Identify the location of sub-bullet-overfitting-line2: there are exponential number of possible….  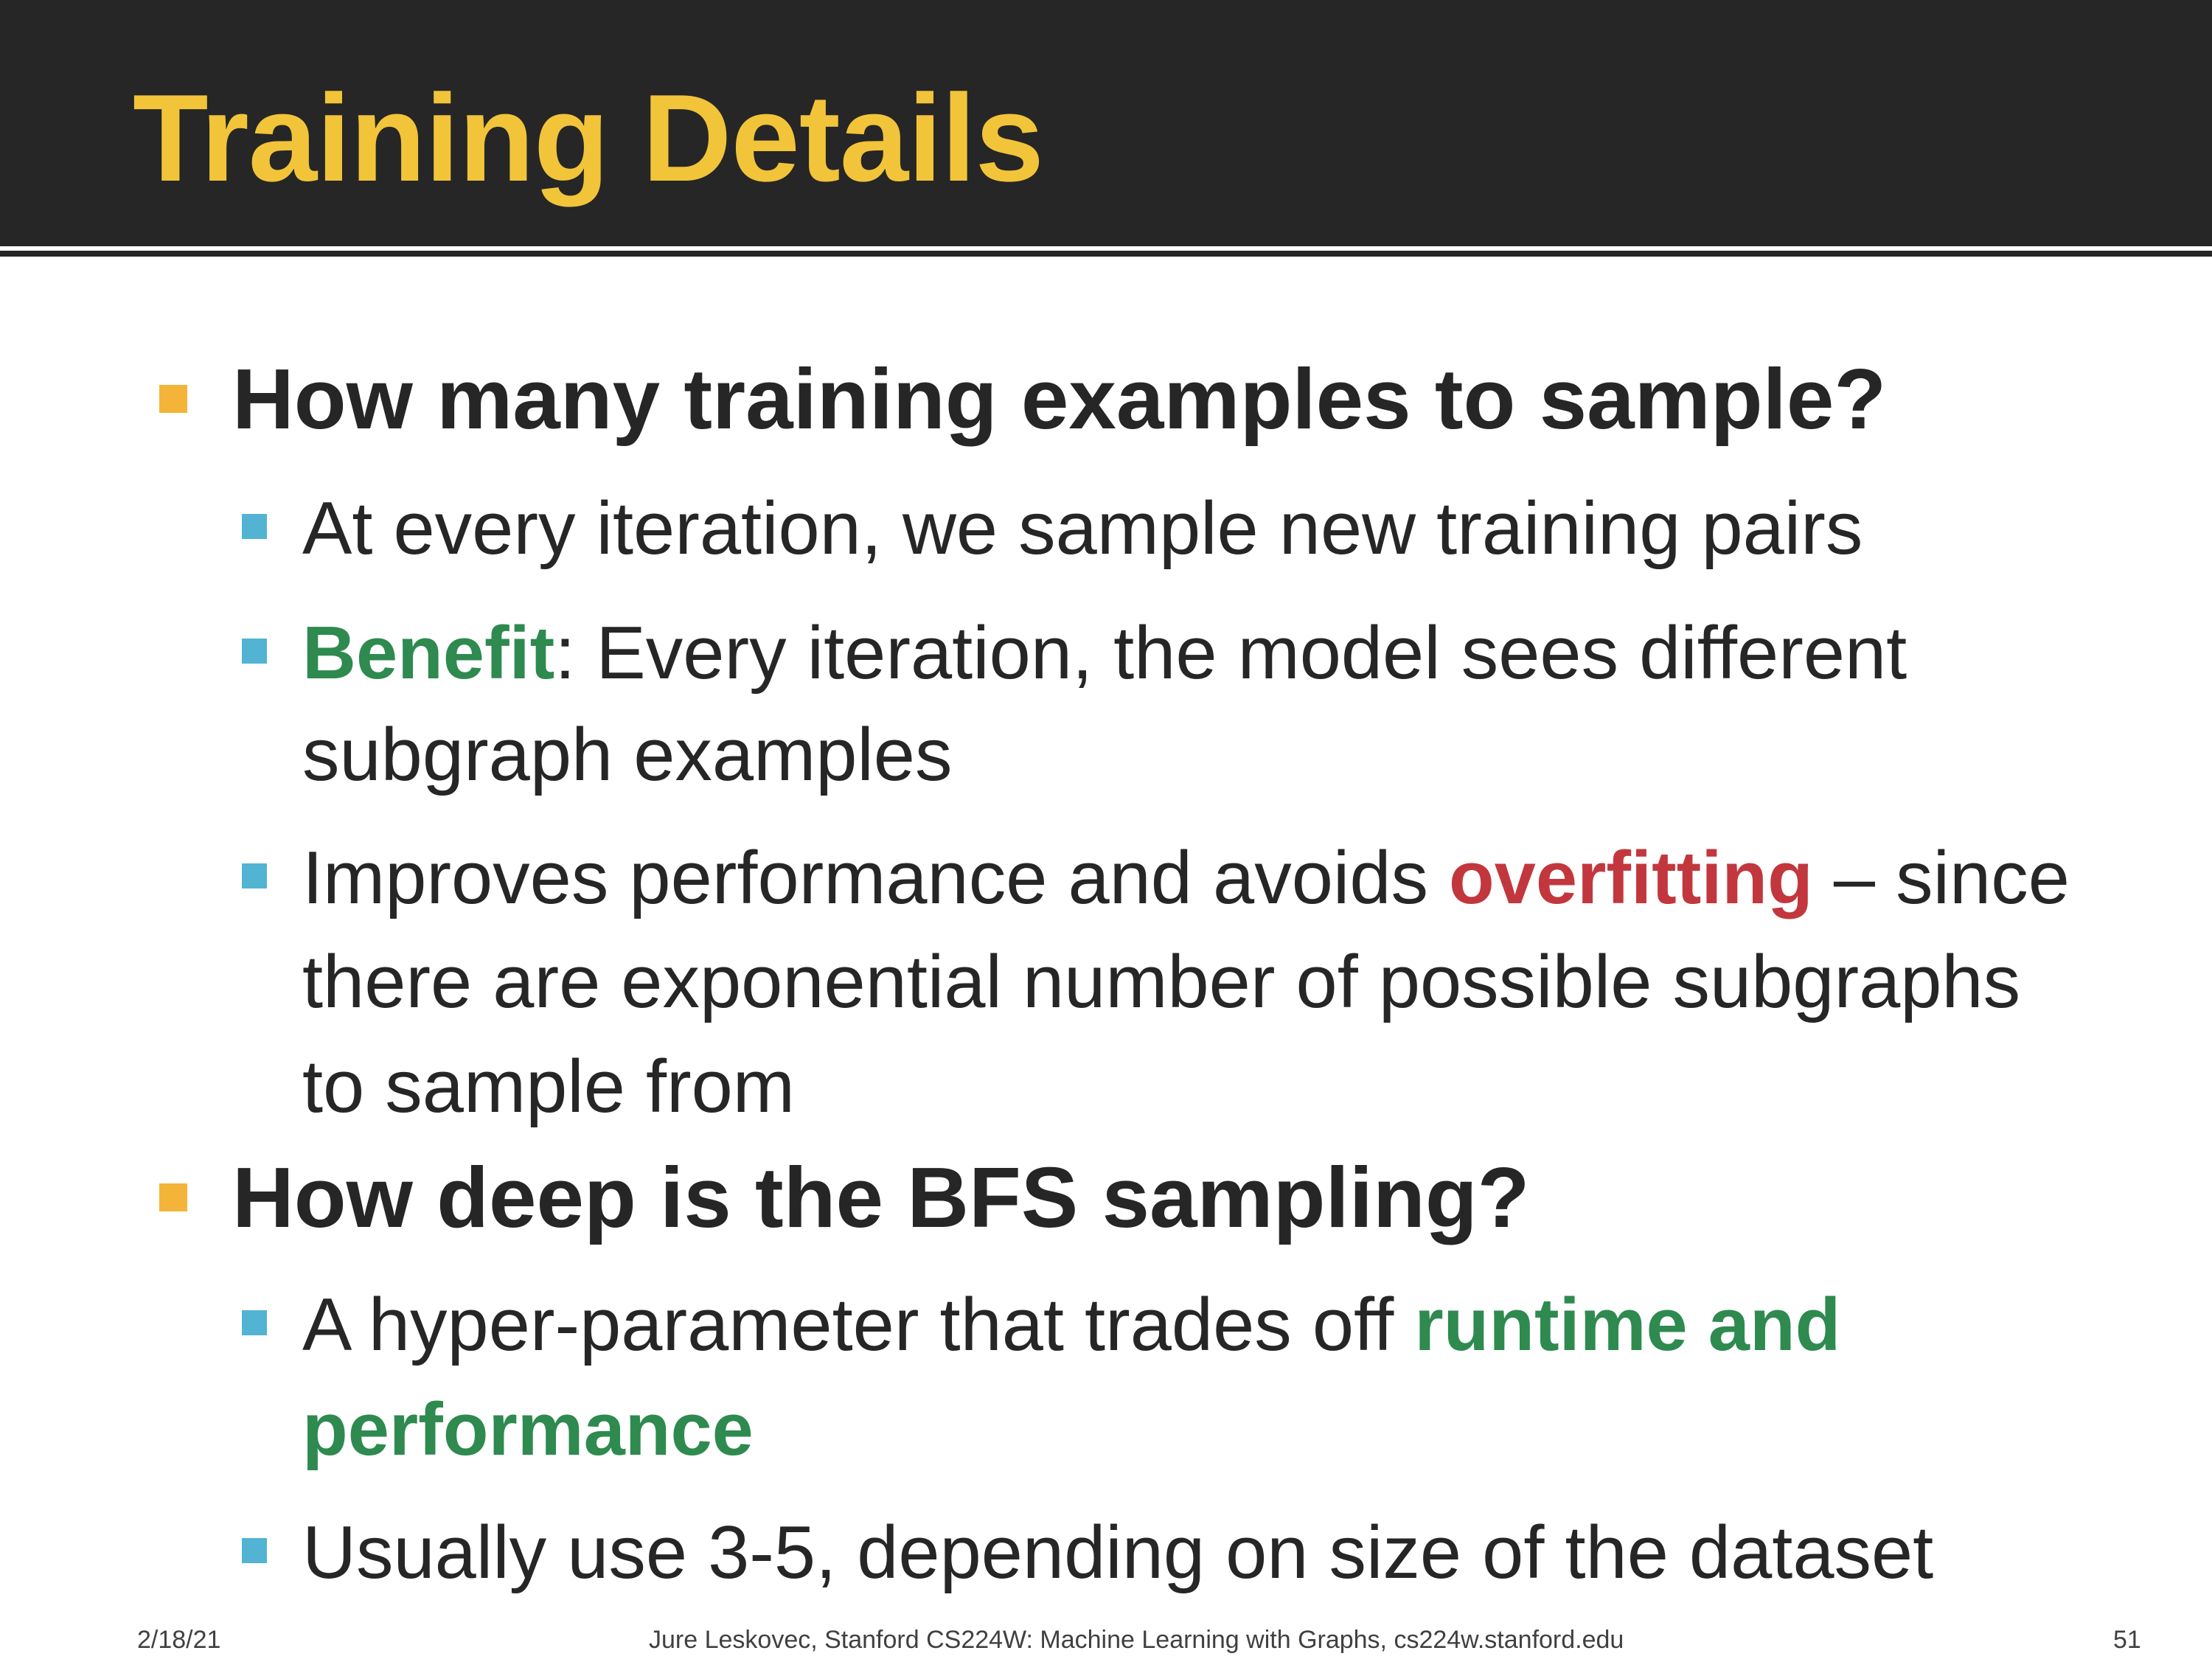
(1161, 982).